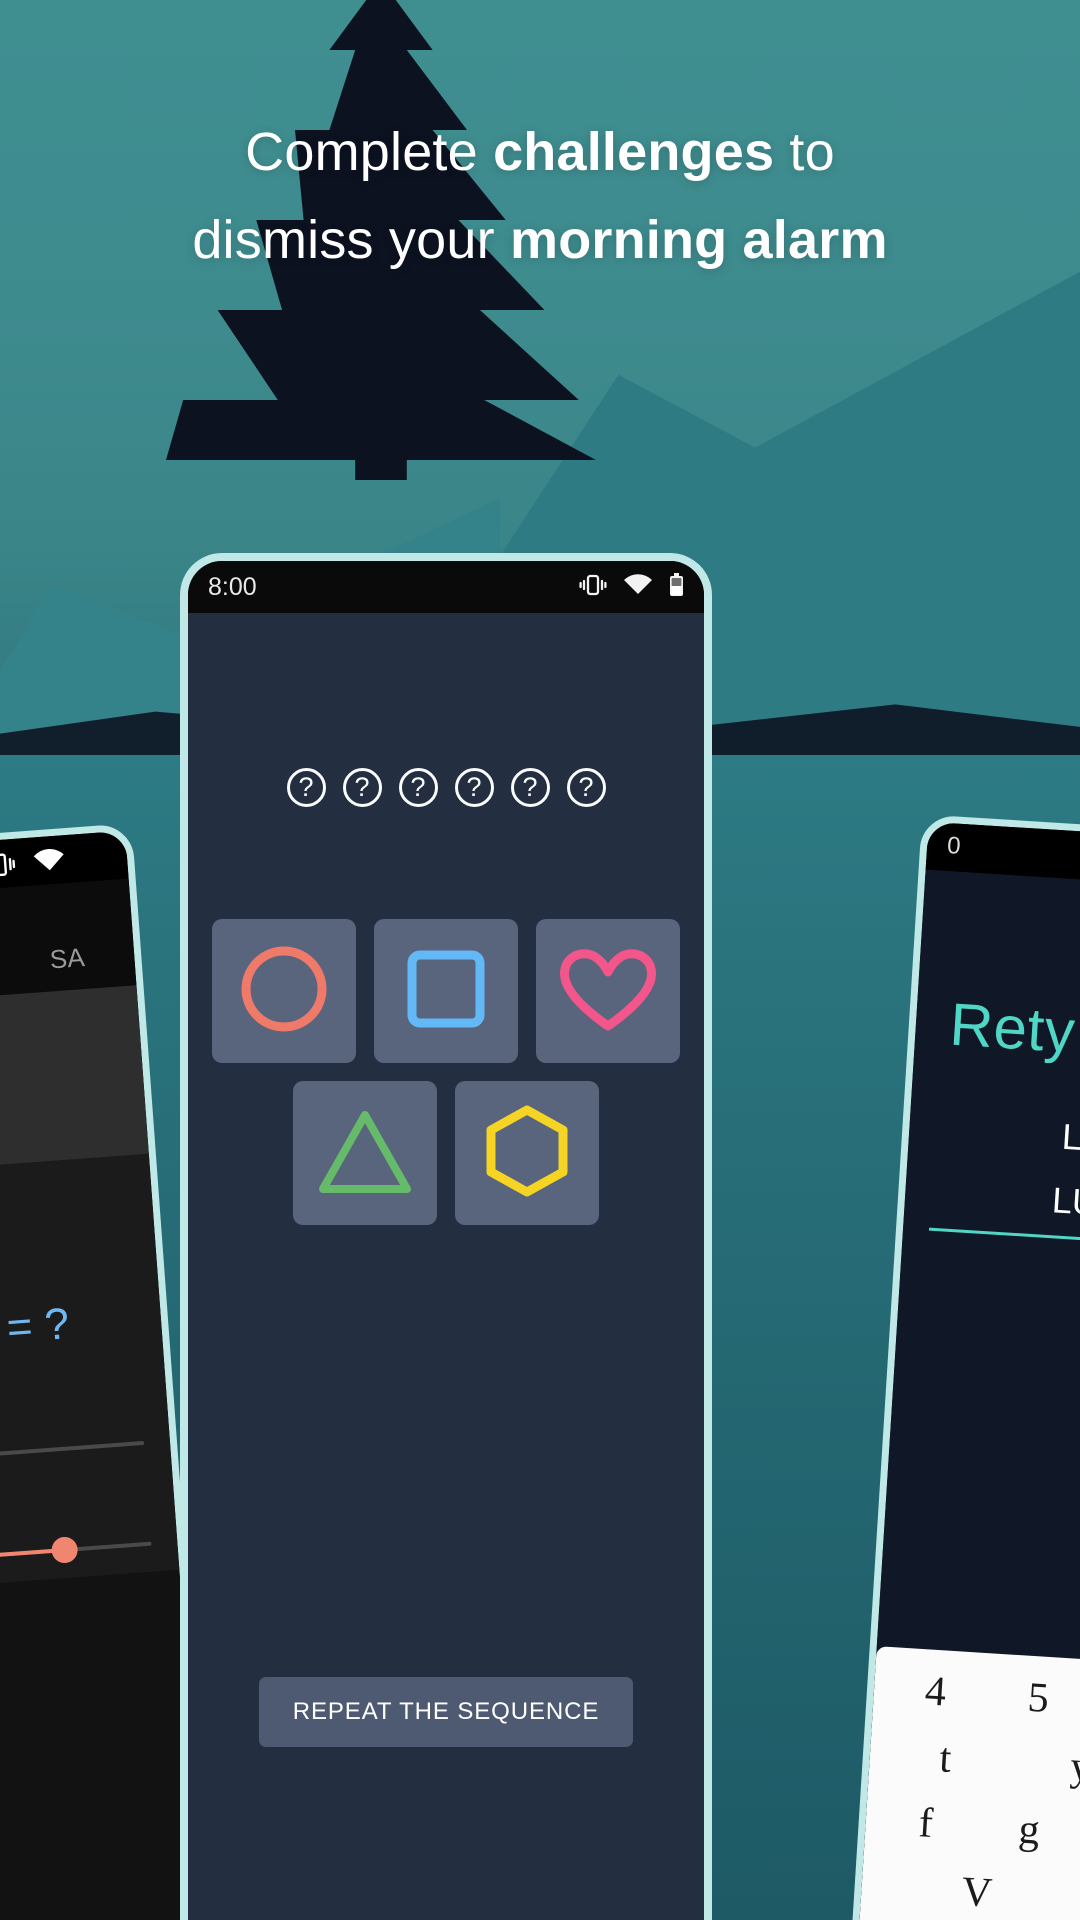  What do you see at coordinates (1029, 1829) in the screenshot?
I see `key-g: g` at bounding box center [1029, 1829].